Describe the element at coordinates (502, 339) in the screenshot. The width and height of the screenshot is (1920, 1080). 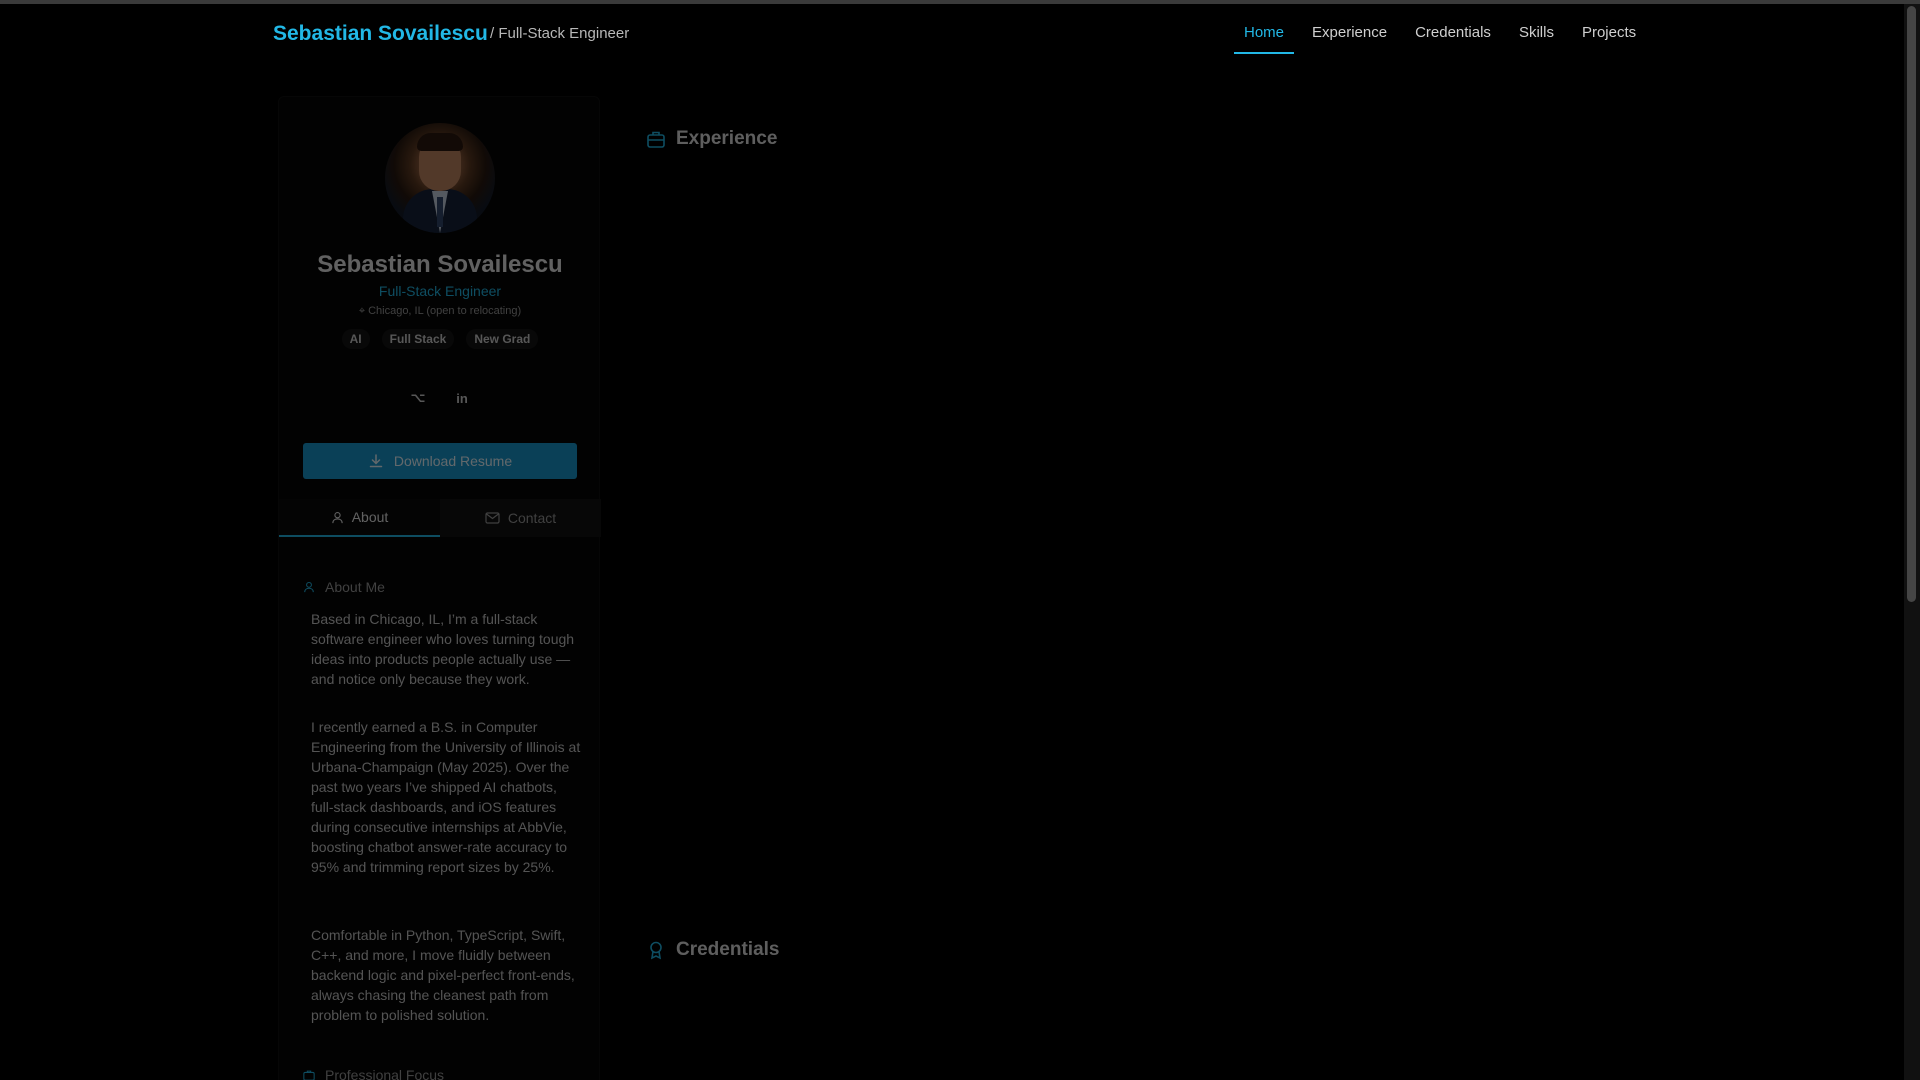
I see `tag-new-grad: New Grad` at that location.